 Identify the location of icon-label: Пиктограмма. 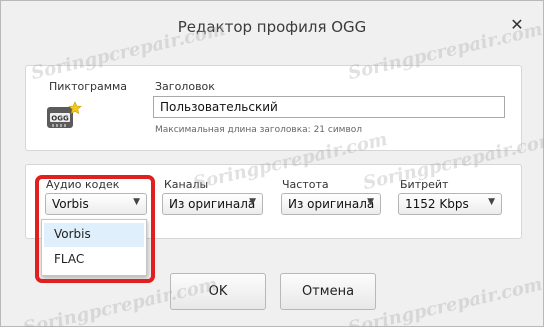
(88, 86).